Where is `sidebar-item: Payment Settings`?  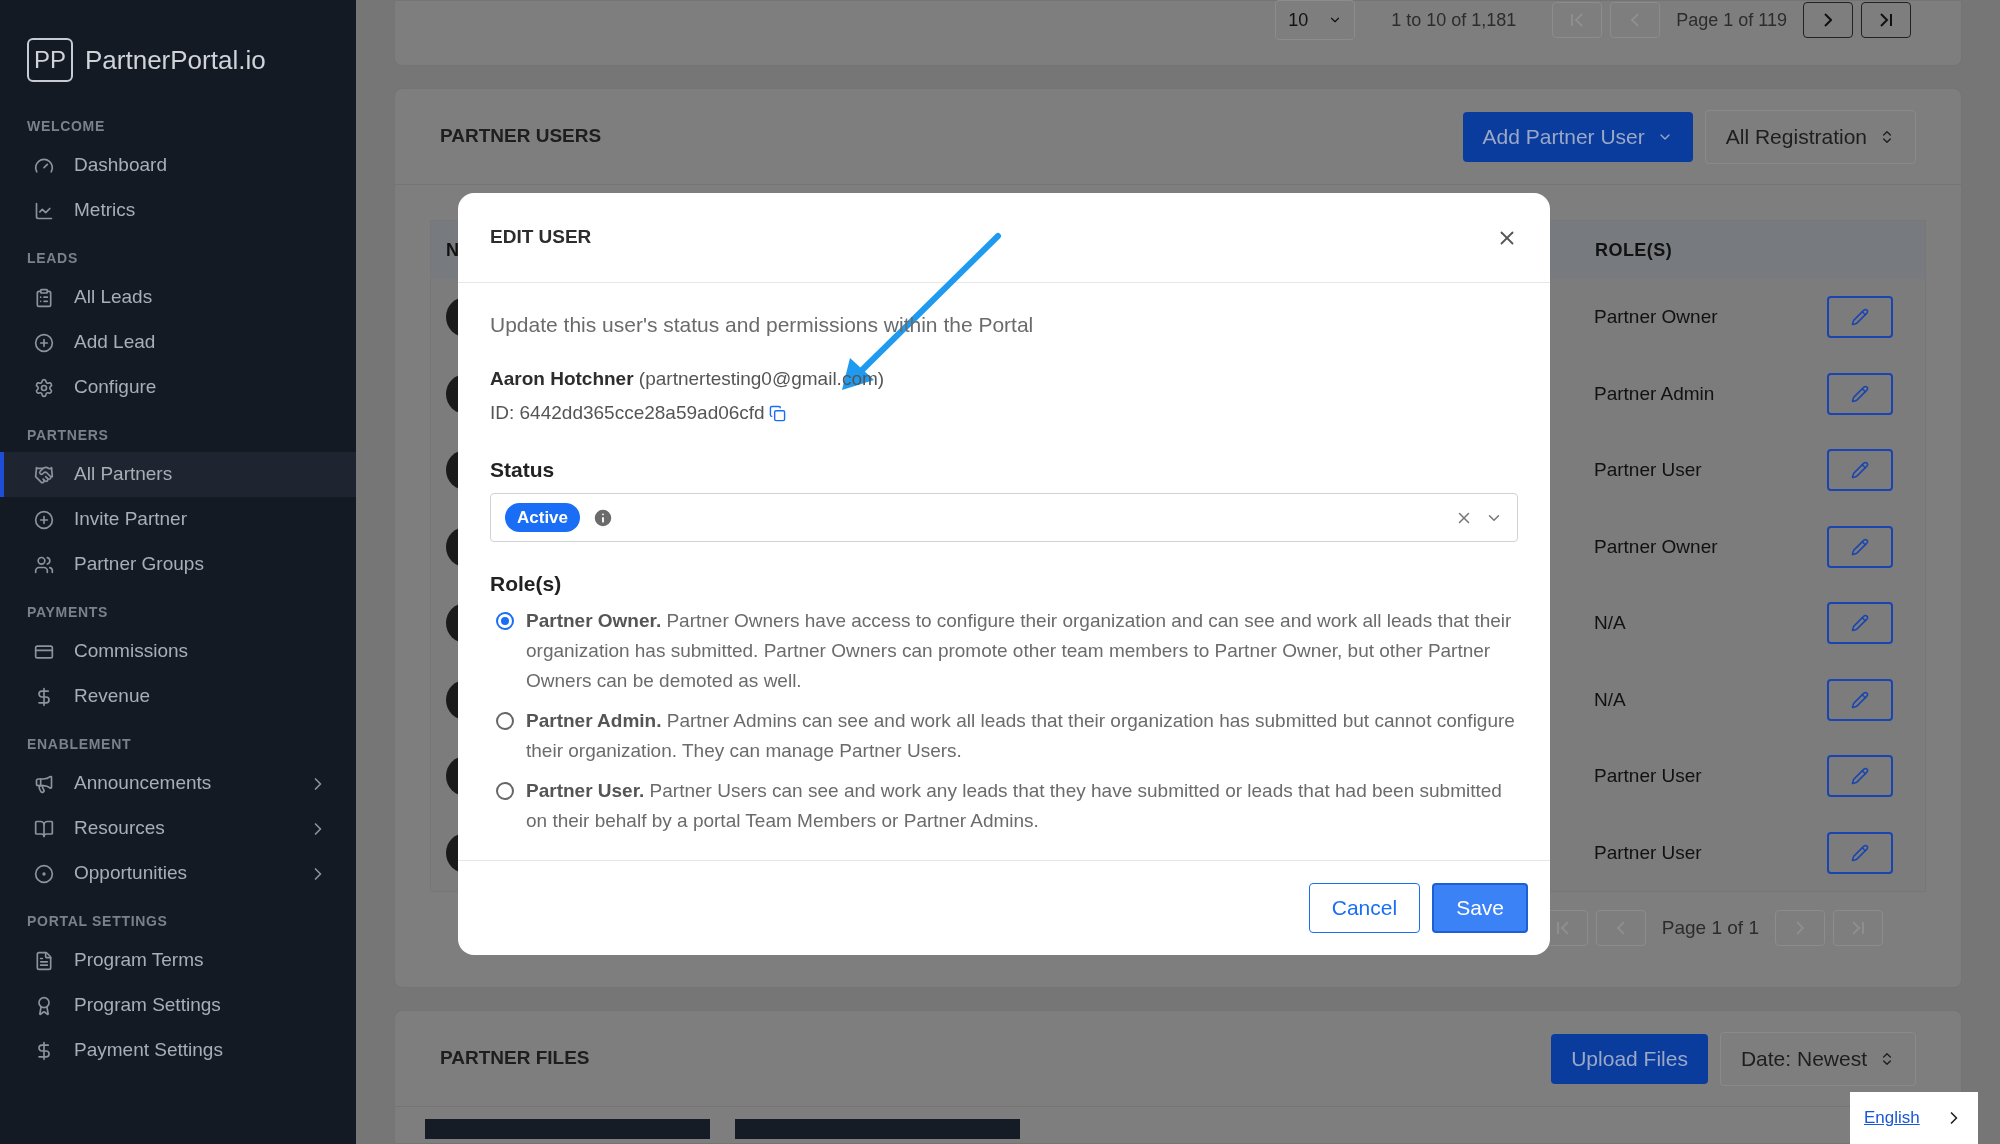 sidebar-item: Payment Settings is located at coordinates (178, 1050).